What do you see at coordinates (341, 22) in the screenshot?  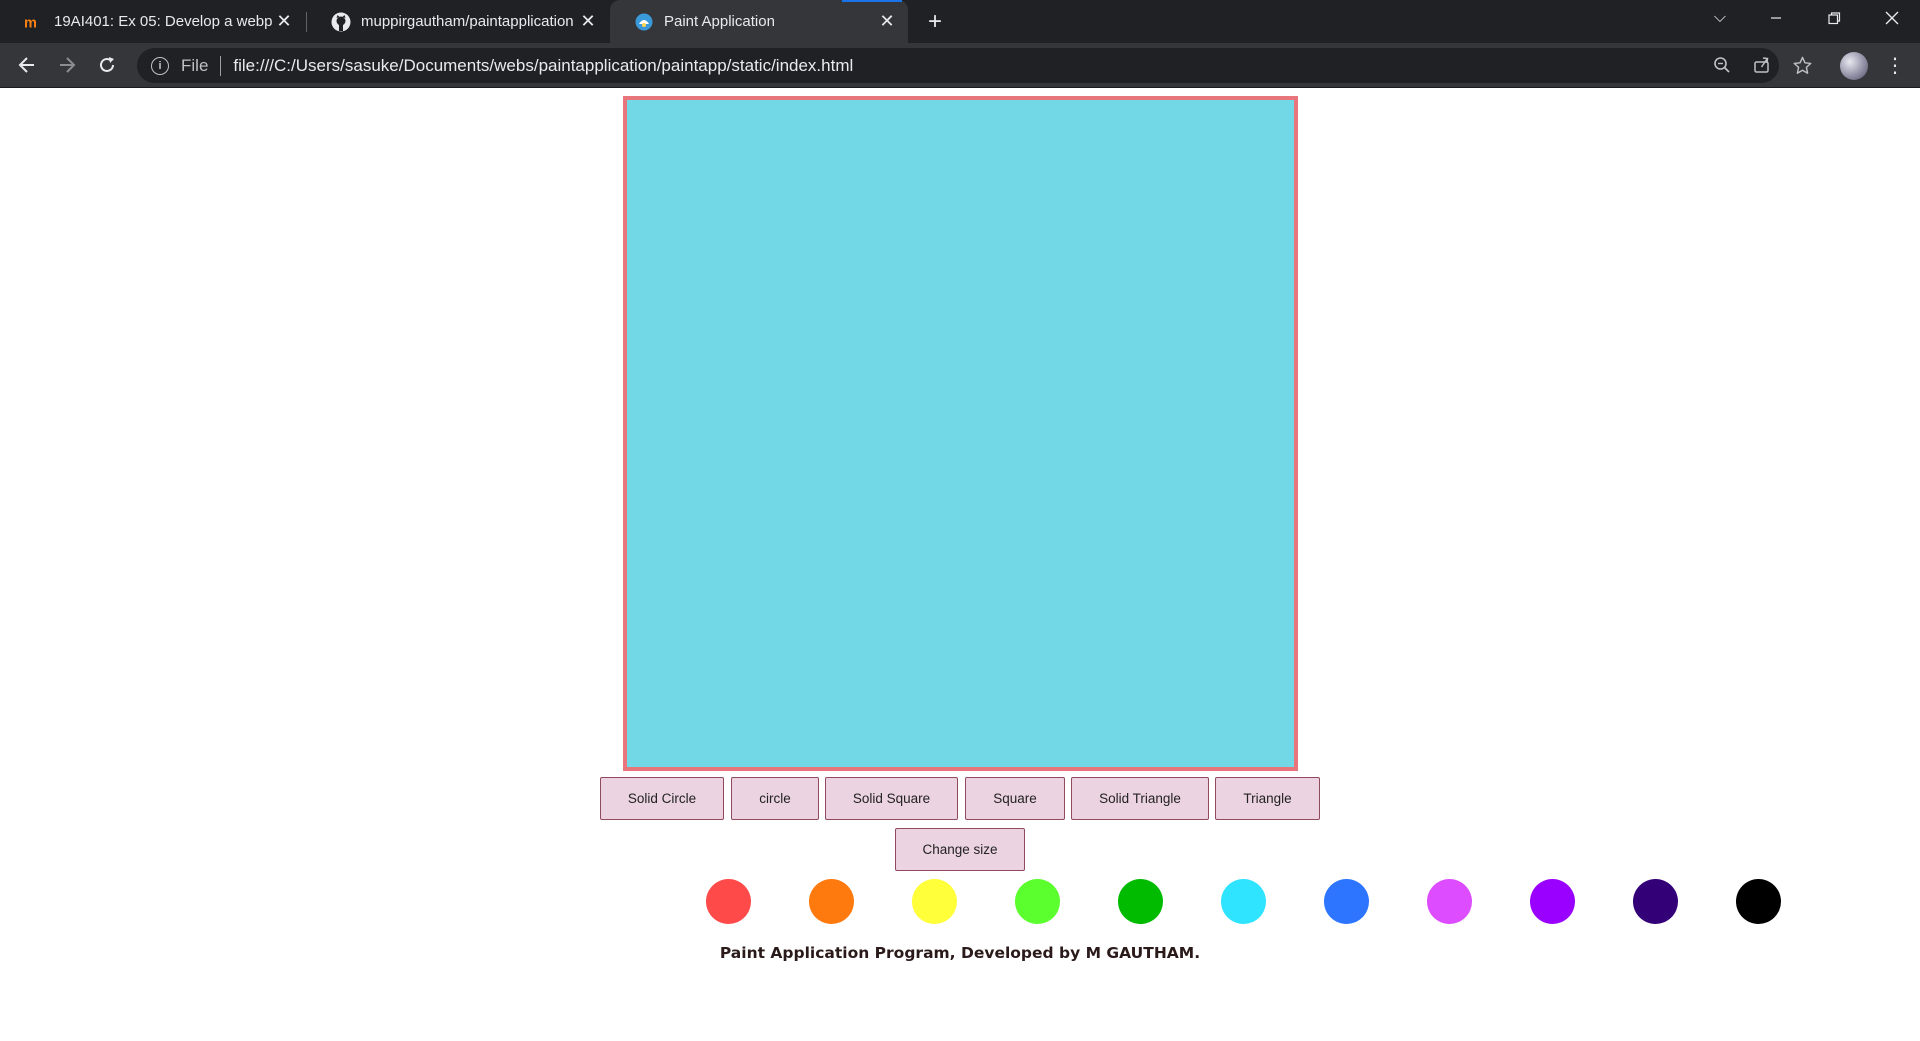 I see `github-icon` at bounding box center [341, 22].